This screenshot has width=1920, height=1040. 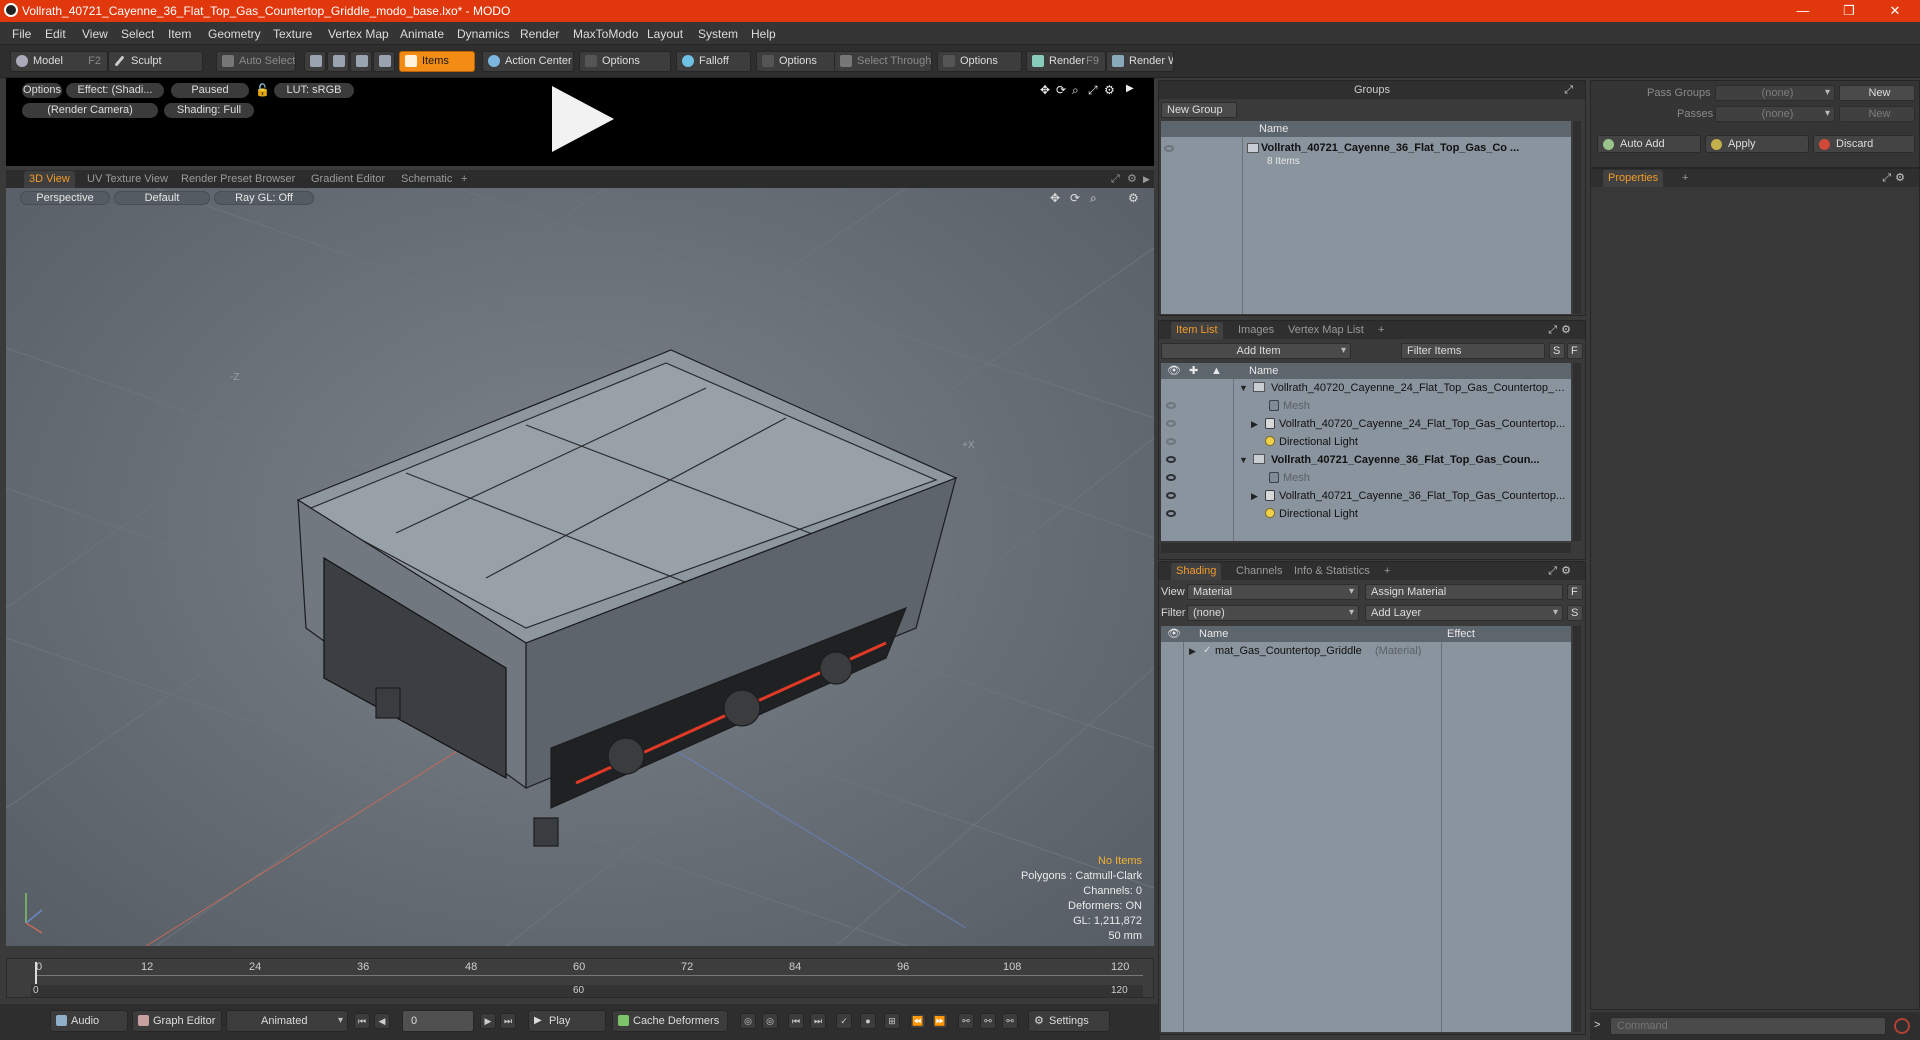 What do you see at coordinates (1473, 351) in the screenshot?
I see `filter-items-input: Filter Items` at bounding box center [1473, 351].